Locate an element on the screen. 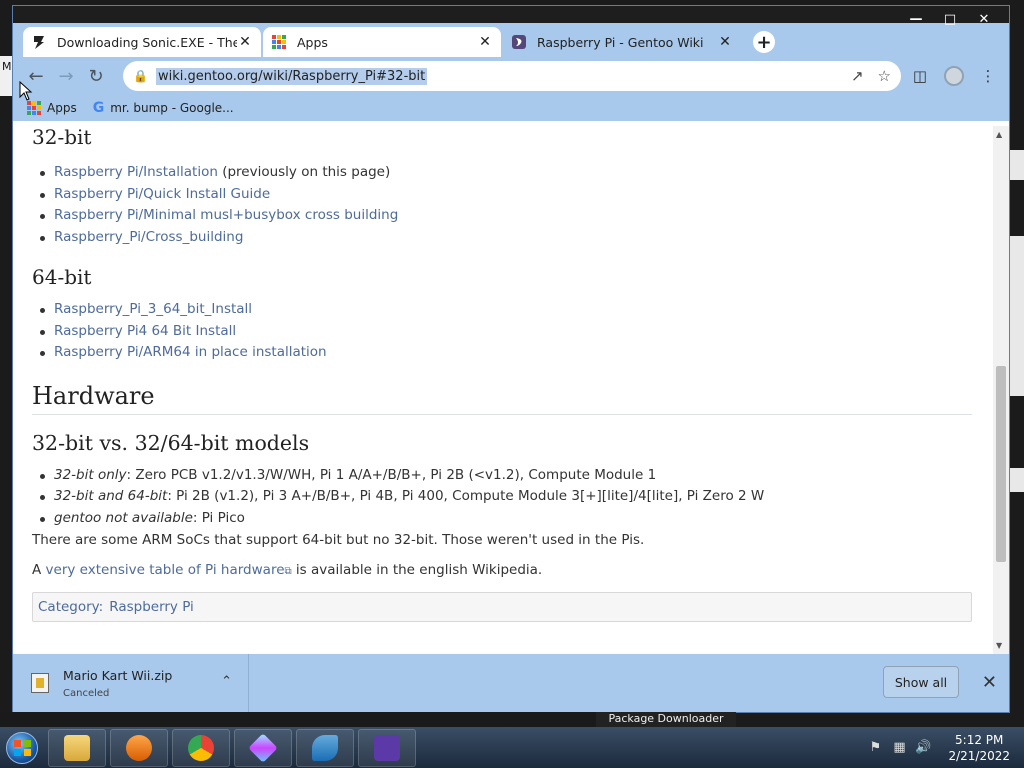 The height and width of the screenshot is (768, 1024). download-item: Mario Kart Wii.zip Canceled ⌃ is located at coordinates (131, 683).